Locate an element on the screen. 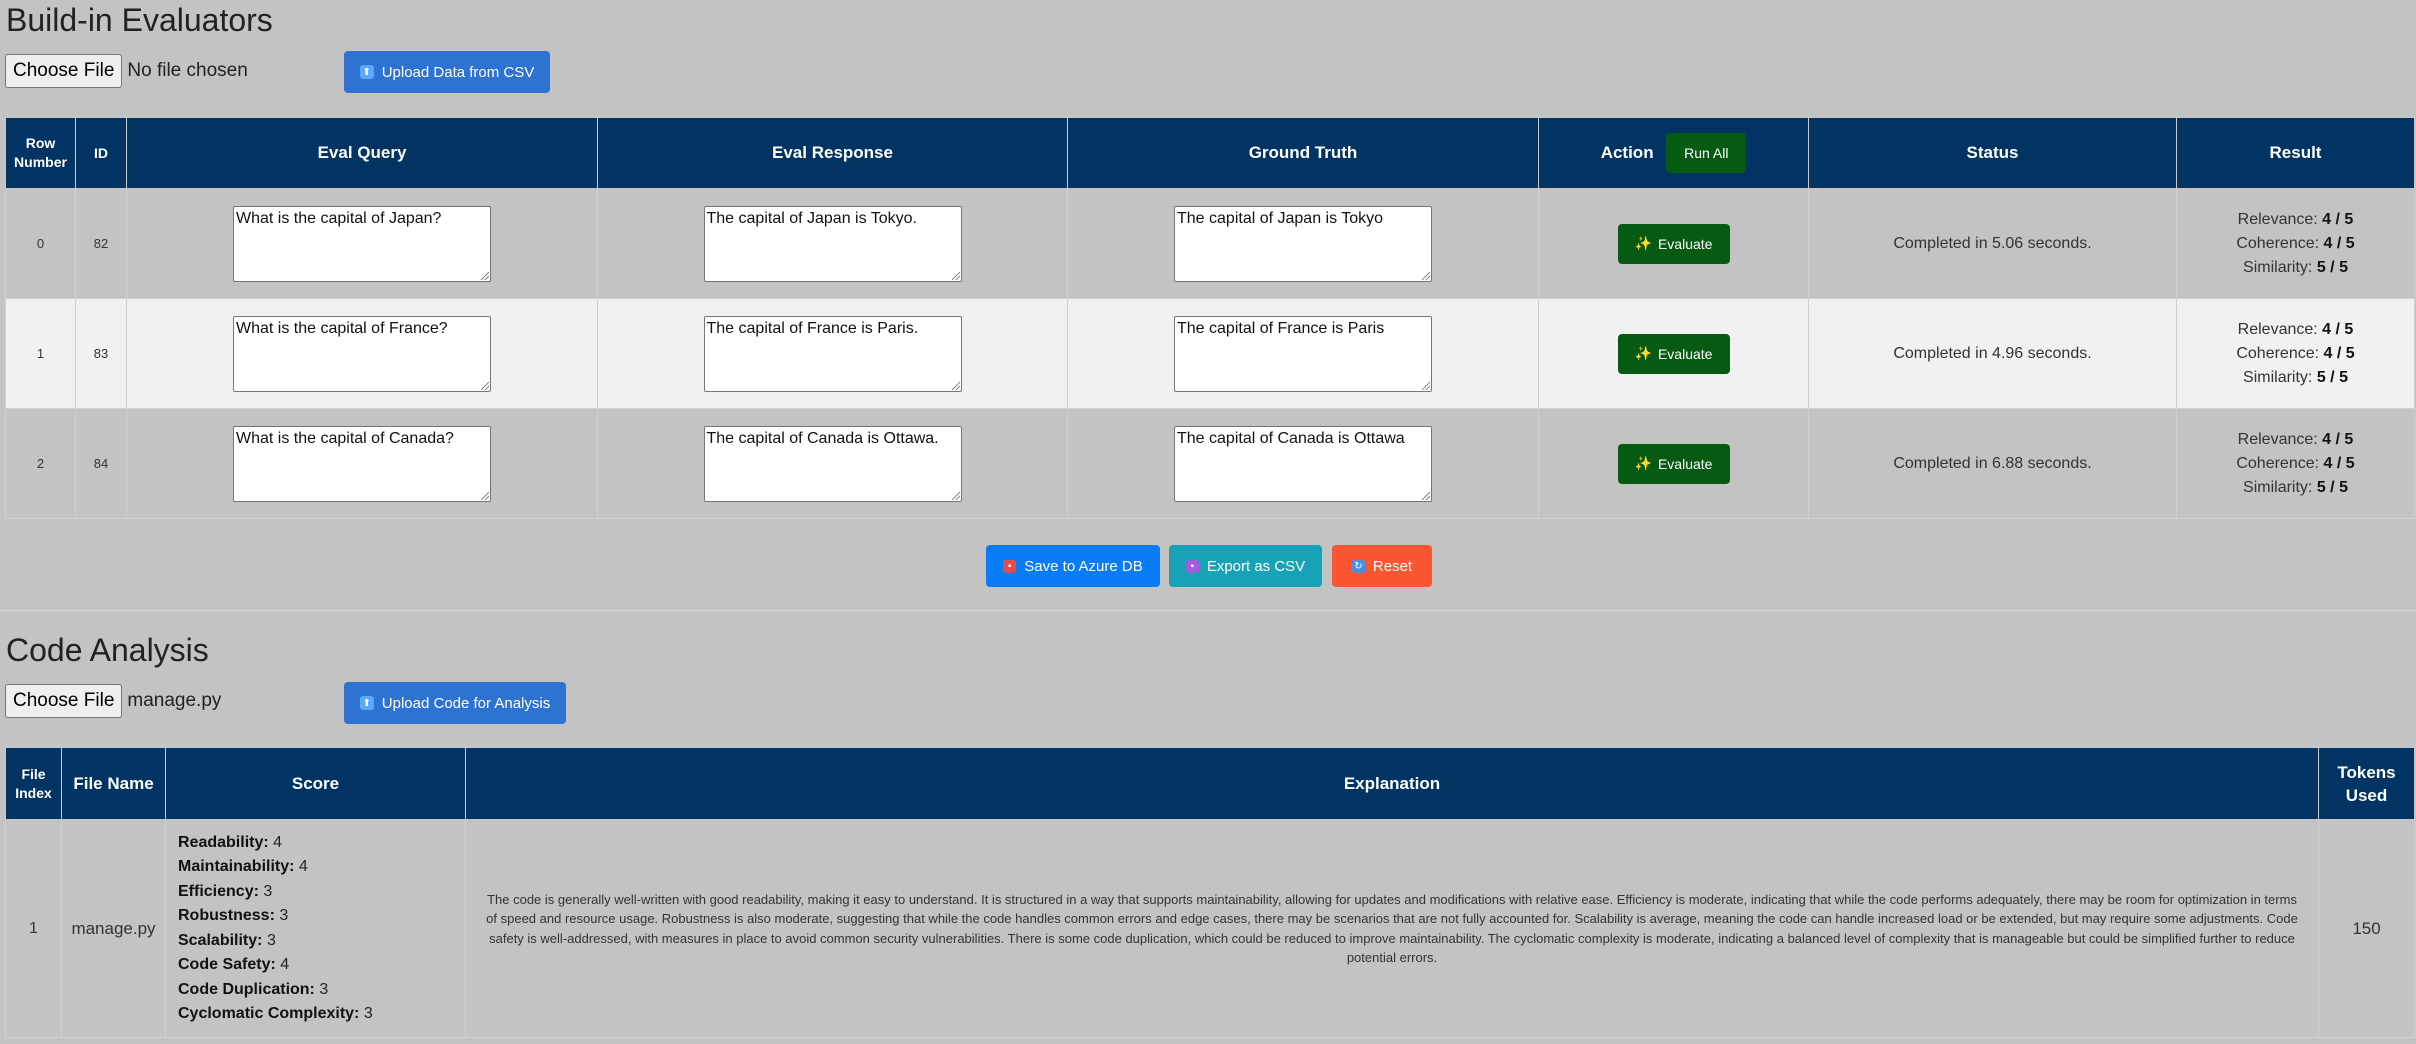 This screenshot has height=1044, width=2416. export-label: Export as CSV is located at coordinates (1256, 566).